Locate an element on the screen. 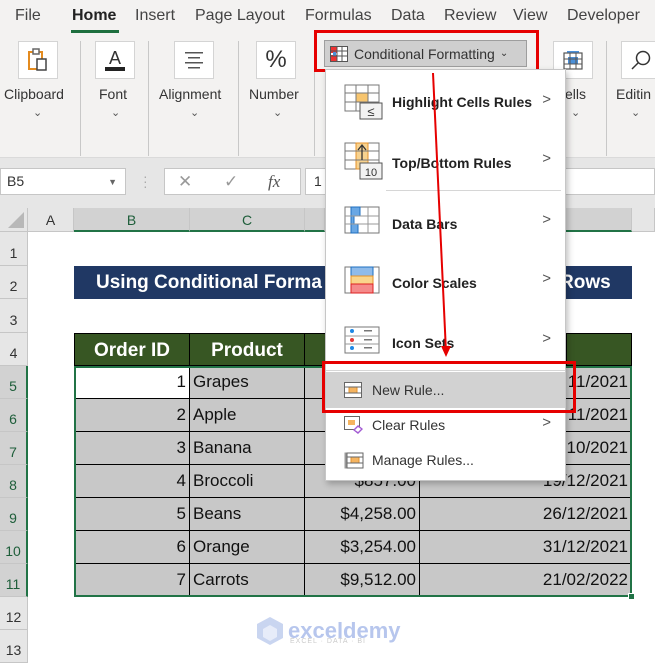 The image size is (655, 671). menu-item-color-scales: Color Scales > is located at coordinates (445, 282).